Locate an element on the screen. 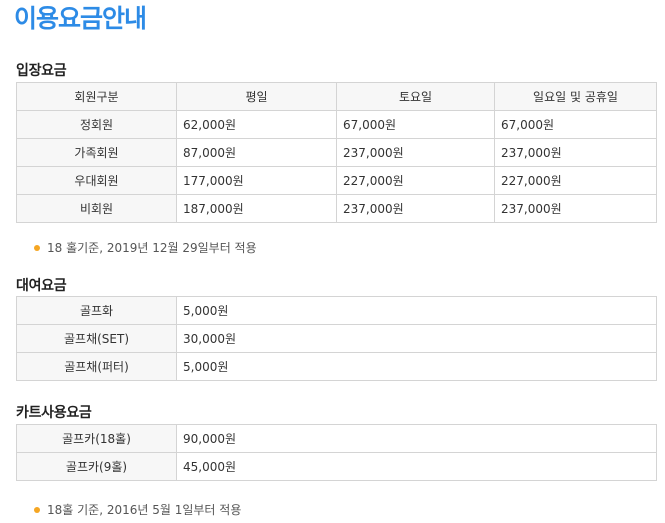 The width and height of the screenshot is (665, 523). row-label: 골프채(퍼터) is located at coordinates (96, 366).